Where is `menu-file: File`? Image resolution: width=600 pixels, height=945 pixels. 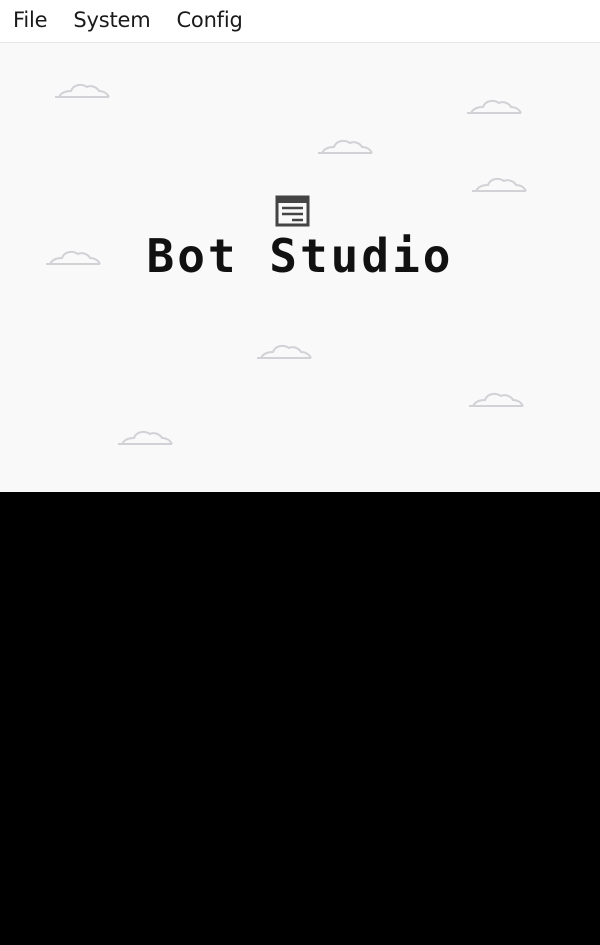
menu-file: File is located at coordinates (30, 22).